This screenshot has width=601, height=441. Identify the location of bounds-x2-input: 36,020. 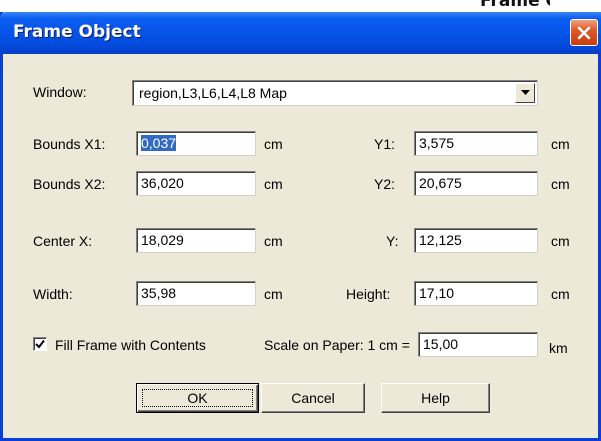
(196, 183).